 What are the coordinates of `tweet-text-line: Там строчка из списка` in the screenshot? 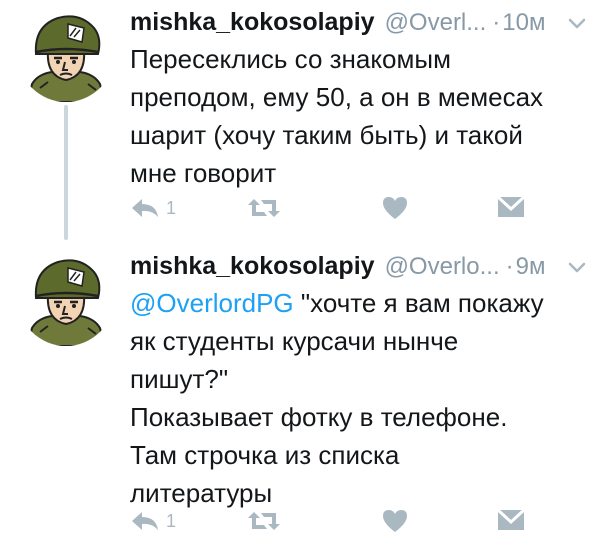 It's located at (265, 455).